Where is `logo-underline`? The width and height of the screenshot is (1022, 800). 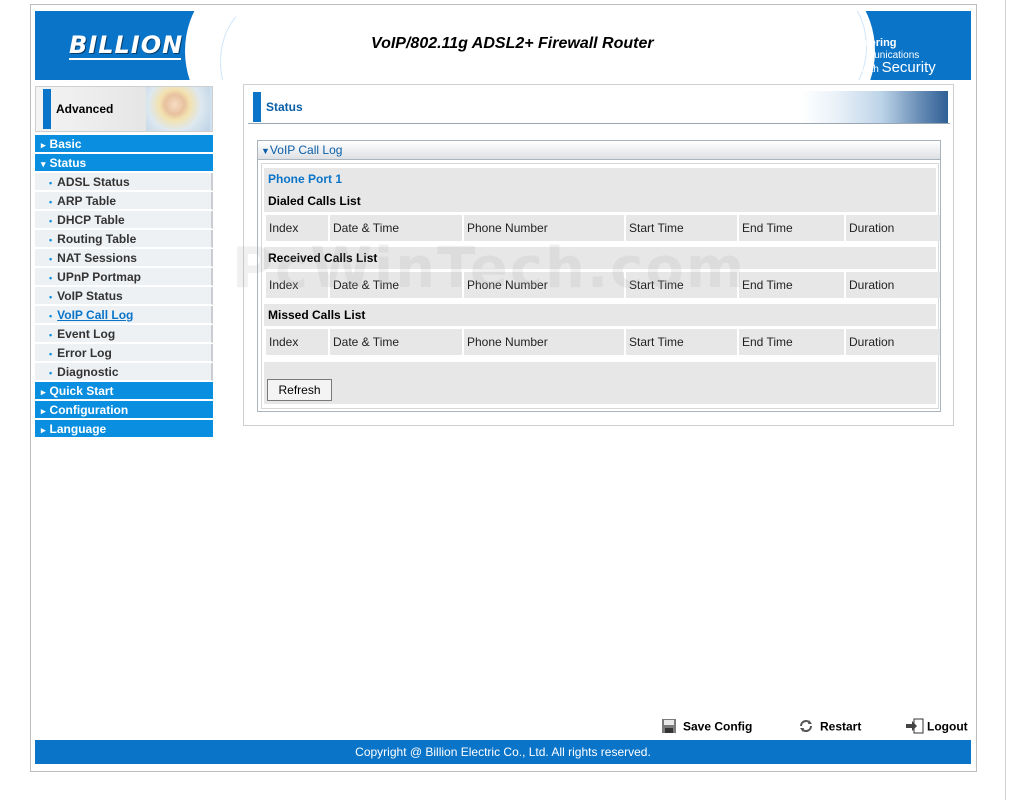 logo-underline is located at coordinates (125, 59).